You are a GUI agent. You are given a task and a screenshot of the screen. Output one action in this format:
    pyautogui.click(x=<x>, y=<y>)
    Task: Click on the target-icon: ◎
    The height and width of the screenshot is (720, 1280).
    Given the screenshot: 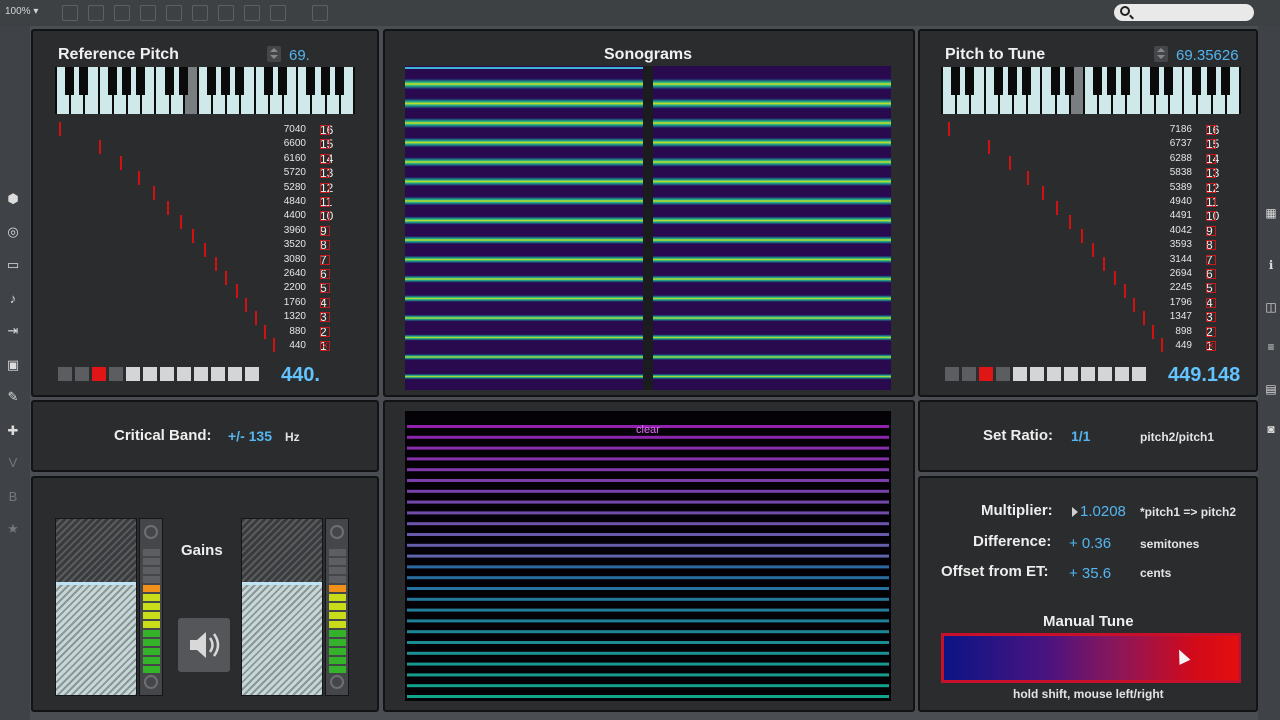 What is the action you would take?
    pyautogui.click(x=13, y=232)
    